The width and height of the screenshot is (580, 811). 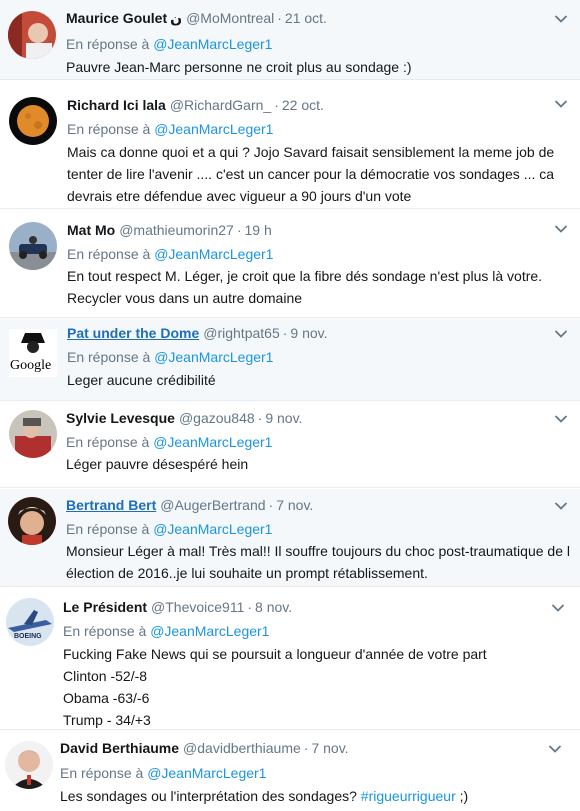 What do you see at coordinates (141, 380) in the screenshot?
I see `tweet-text: Leger aucune crédibilité` at bounding box center [141, 380].